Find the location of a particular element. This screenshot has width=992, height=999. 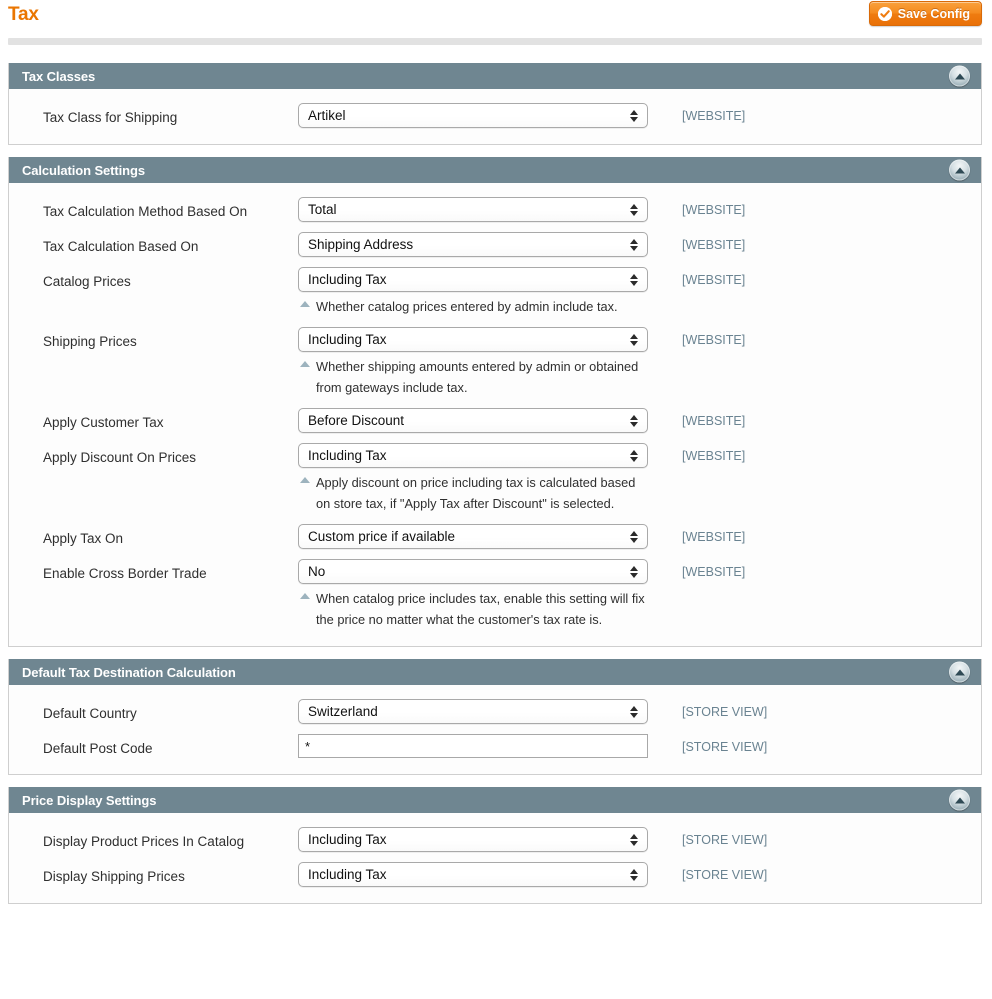

select-display-product-prices-in-catalog: Including Tax is located at coordinates (473, 839).